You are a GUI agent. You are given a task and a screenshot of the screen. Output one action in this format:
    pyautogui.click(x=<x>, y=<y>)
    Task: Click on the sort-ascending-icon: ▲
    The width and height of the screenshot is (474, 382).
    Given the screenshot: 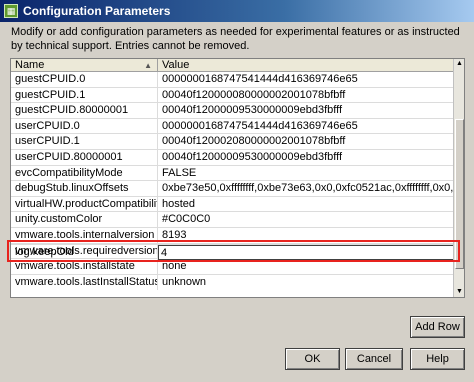 What is the action you would take?
    pyautogui.click(x=148, y=65)
    